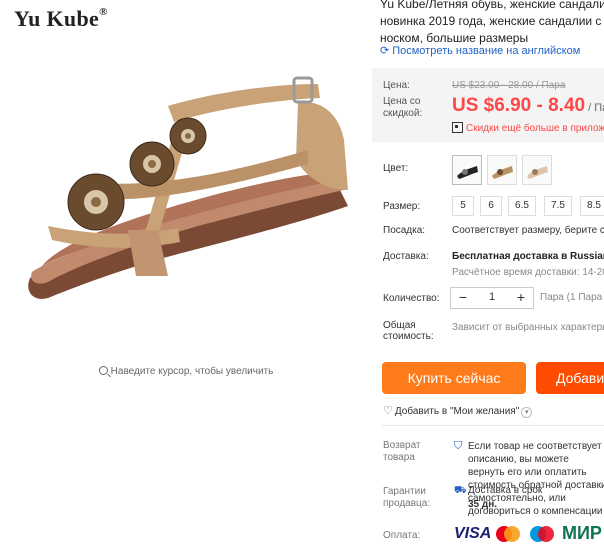 The image size is (604, 544). Describe the element at coordinates (521, 298) in the screenshot. I see `quantity-increase-button: +` at that location.